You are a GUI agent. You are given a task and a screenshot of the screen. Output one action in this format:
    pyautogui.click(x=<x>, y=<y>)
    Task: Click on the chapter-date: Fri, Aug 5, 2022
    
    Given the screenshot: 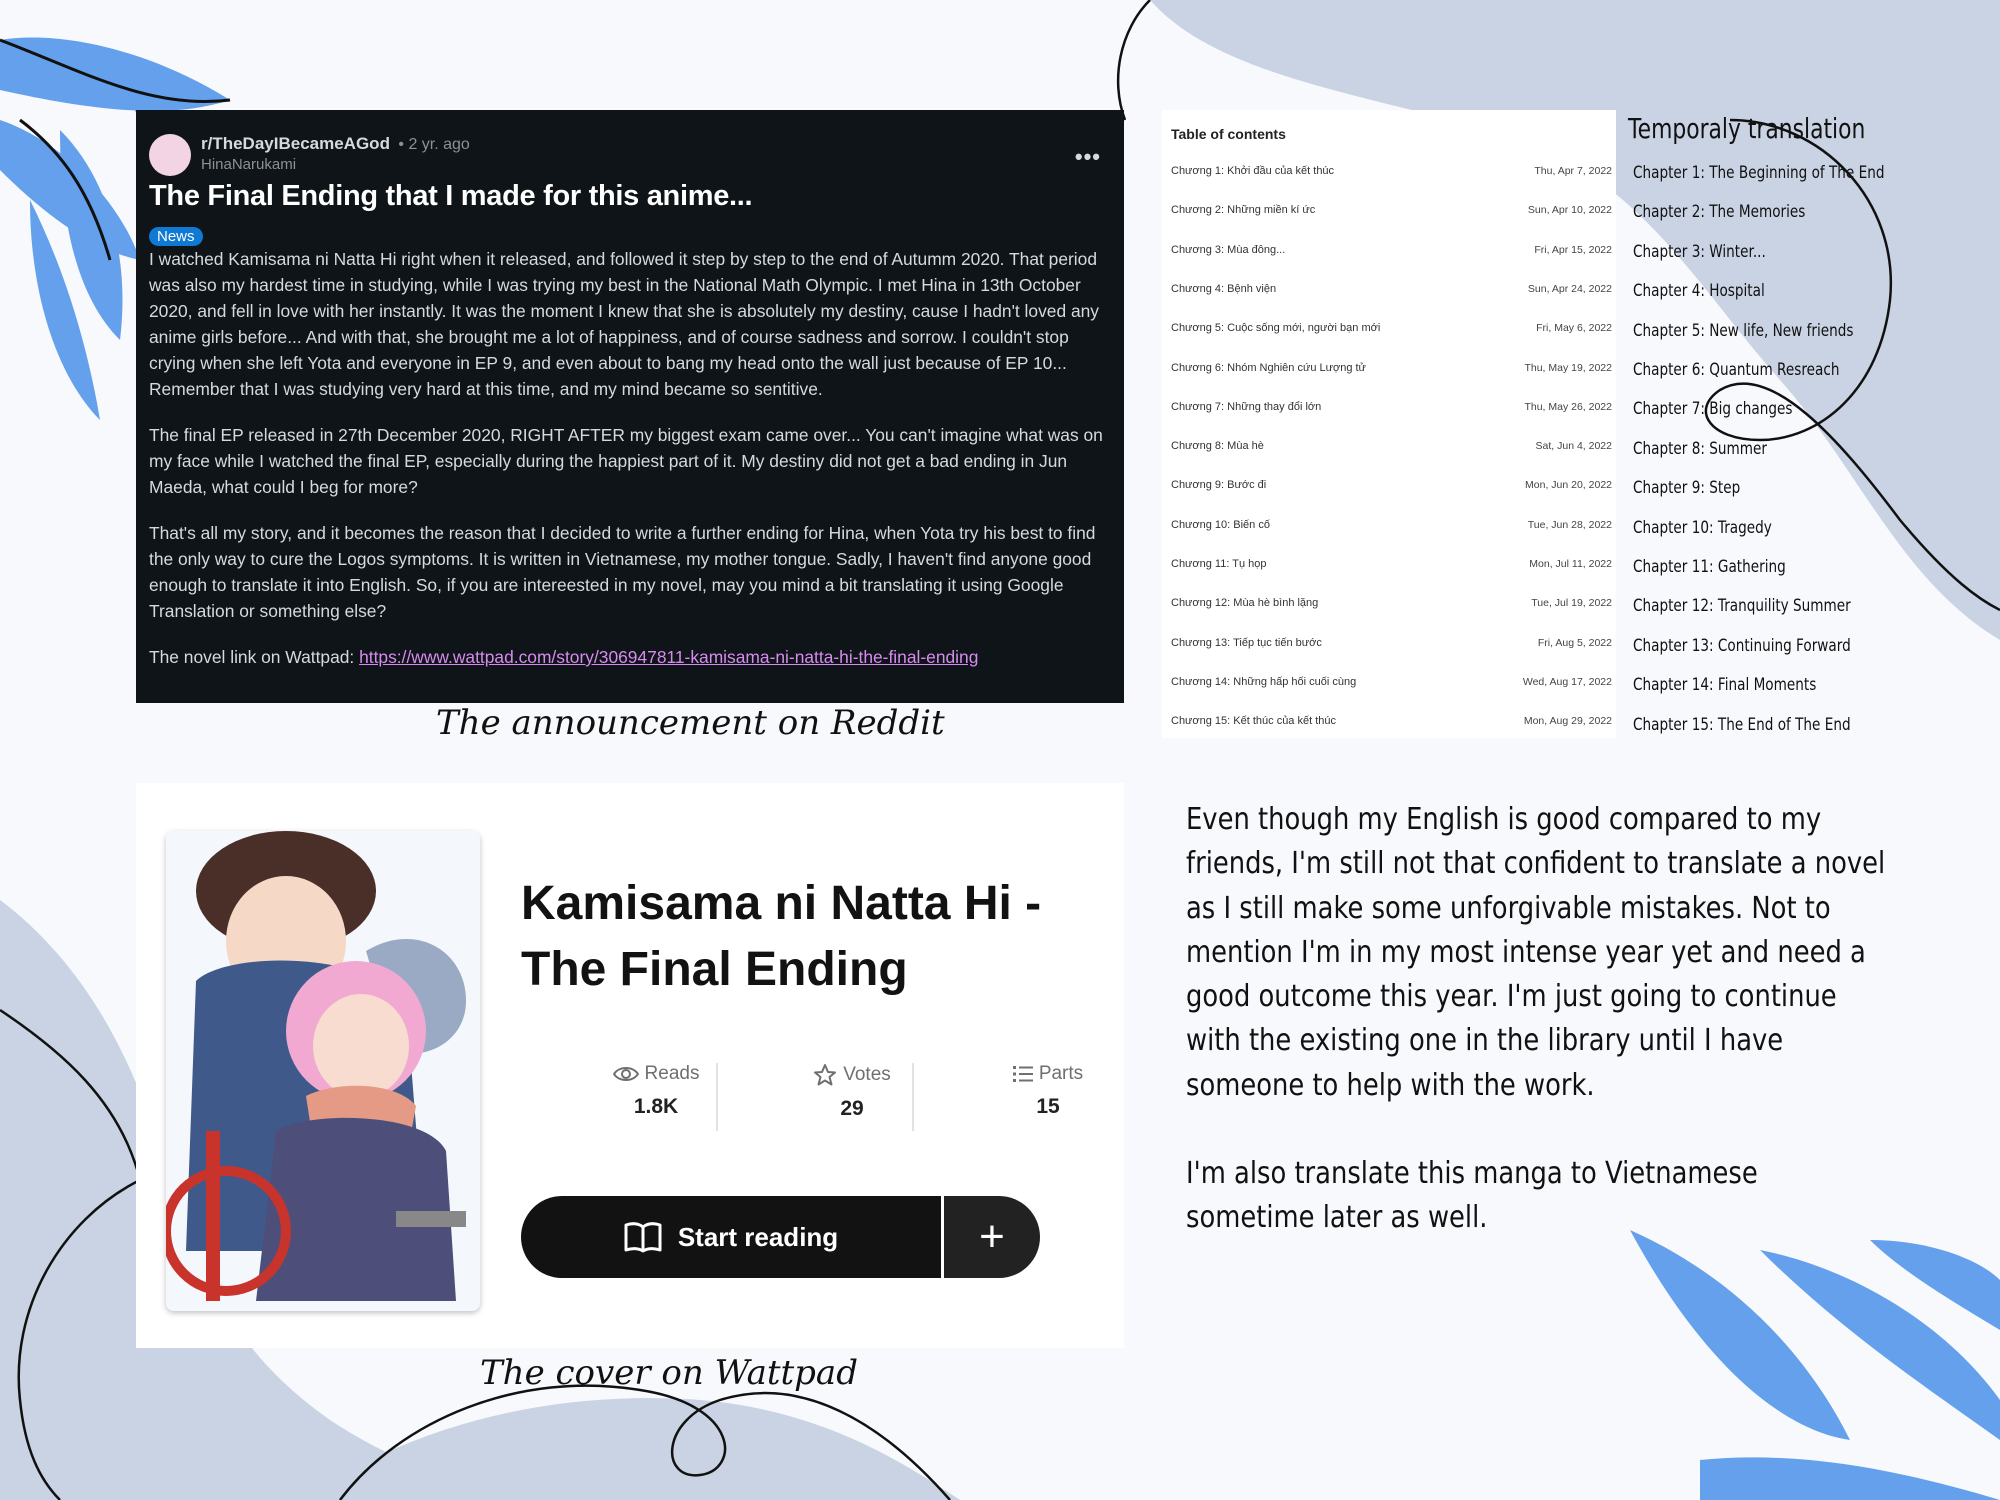 What is the action you would take?
    pyautogui.click(x=1574, y=642)
    